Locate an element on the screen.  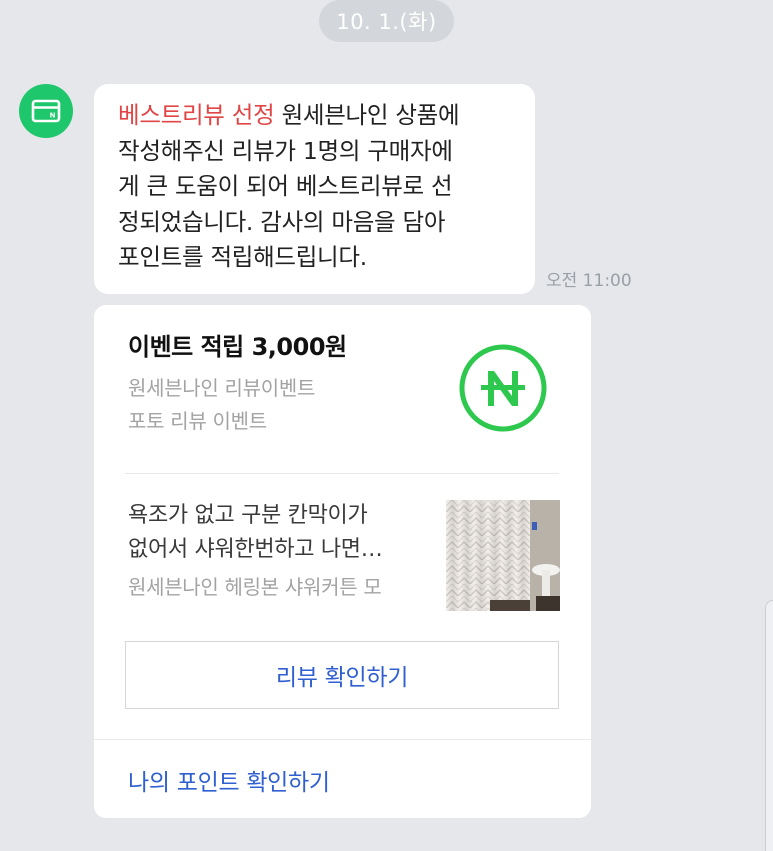
my-points-link: 나의 포인트 확인하기 is located at coordinates (229, 780).